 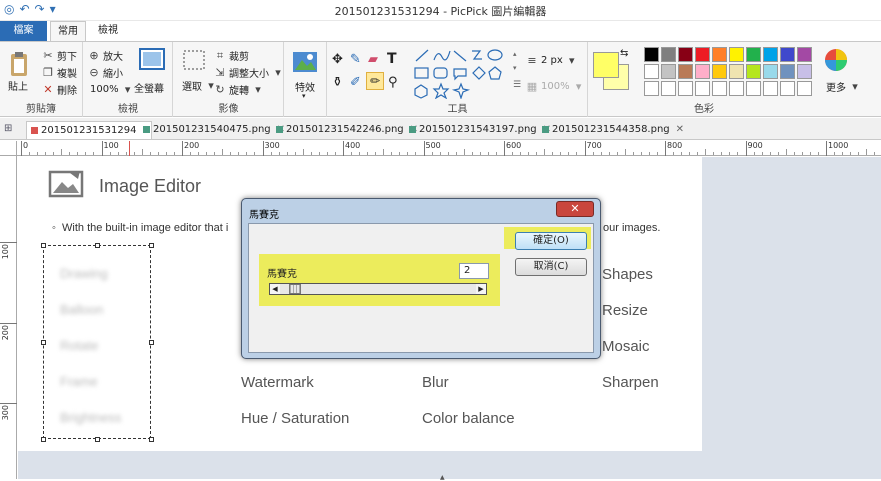 I want to click on shapes-gallery, so click(x=461, y=73).